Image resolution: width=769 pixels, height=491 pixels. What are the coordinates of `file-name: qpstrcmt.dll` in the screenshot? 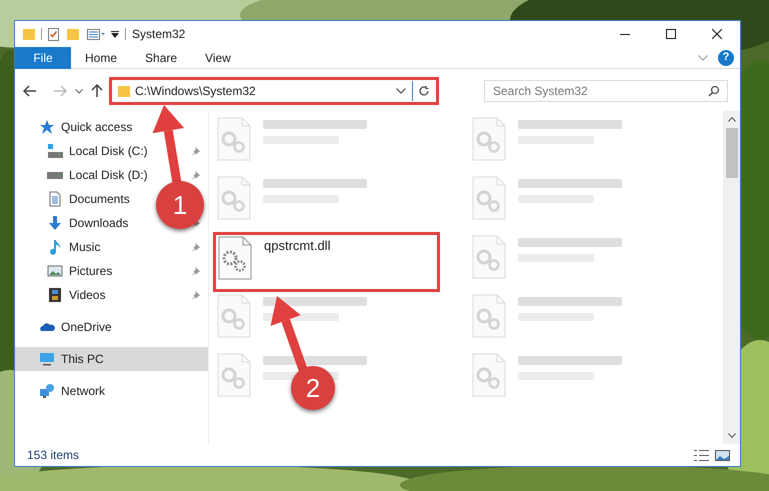 It's located at (297, 246).